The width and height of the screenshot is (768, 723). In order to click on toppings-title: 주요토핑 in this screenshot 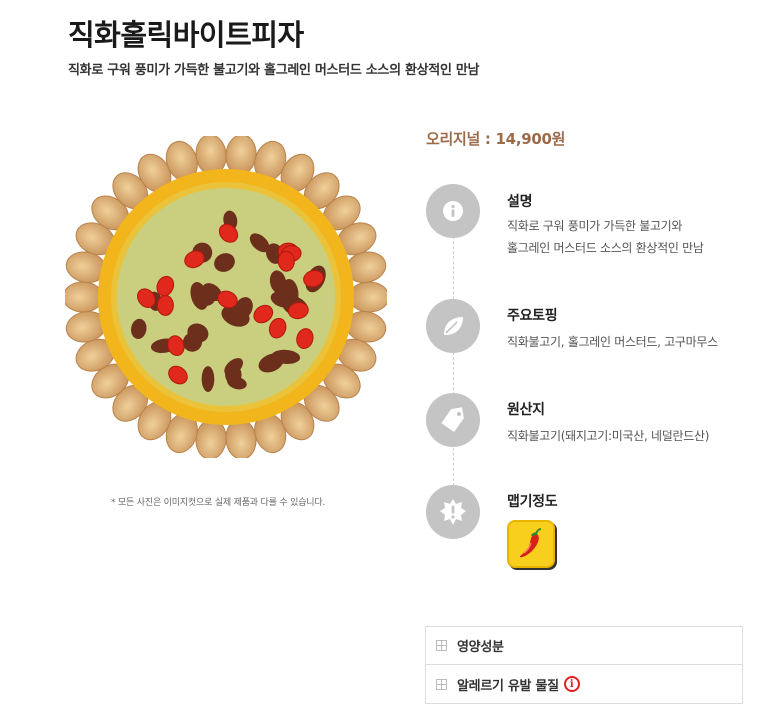, I will do `click(532, 316)`.